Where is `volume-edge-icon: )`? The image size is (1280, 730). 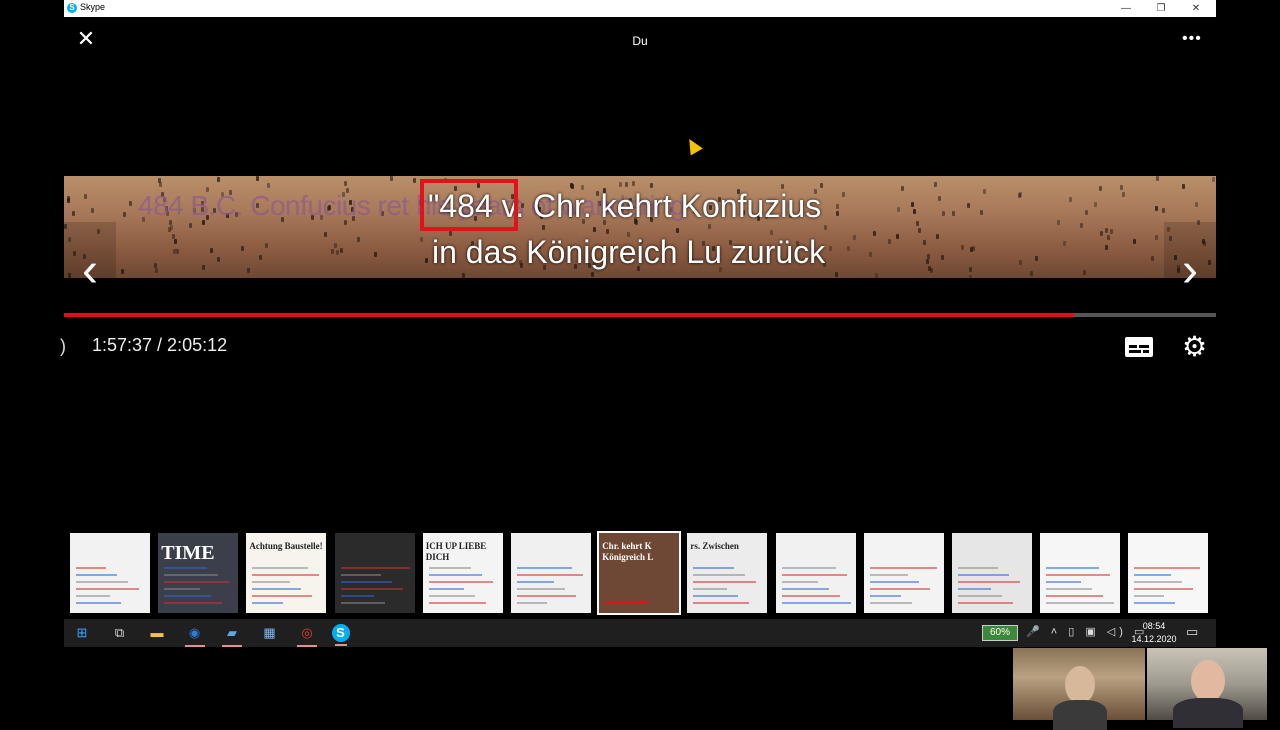 volume-edge-icon: ) is located at coordinates (63, 346).